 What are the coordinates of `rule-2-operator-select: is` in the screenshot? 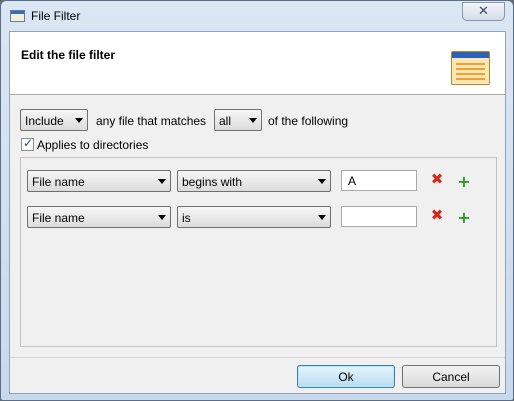 It's located at (254, 217).